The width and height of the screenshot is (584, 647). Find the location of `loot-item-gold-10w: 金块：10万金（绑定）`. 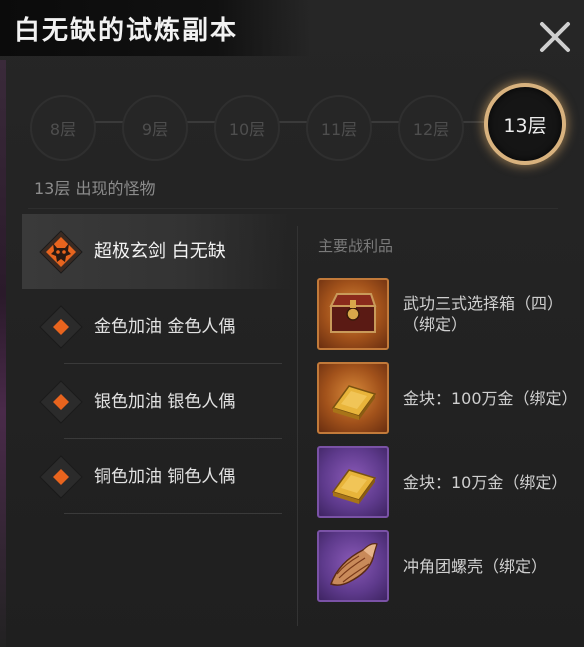

loot-item-gold-10w: 金块：10万金（绑定） is located at coordinates (447, 482).